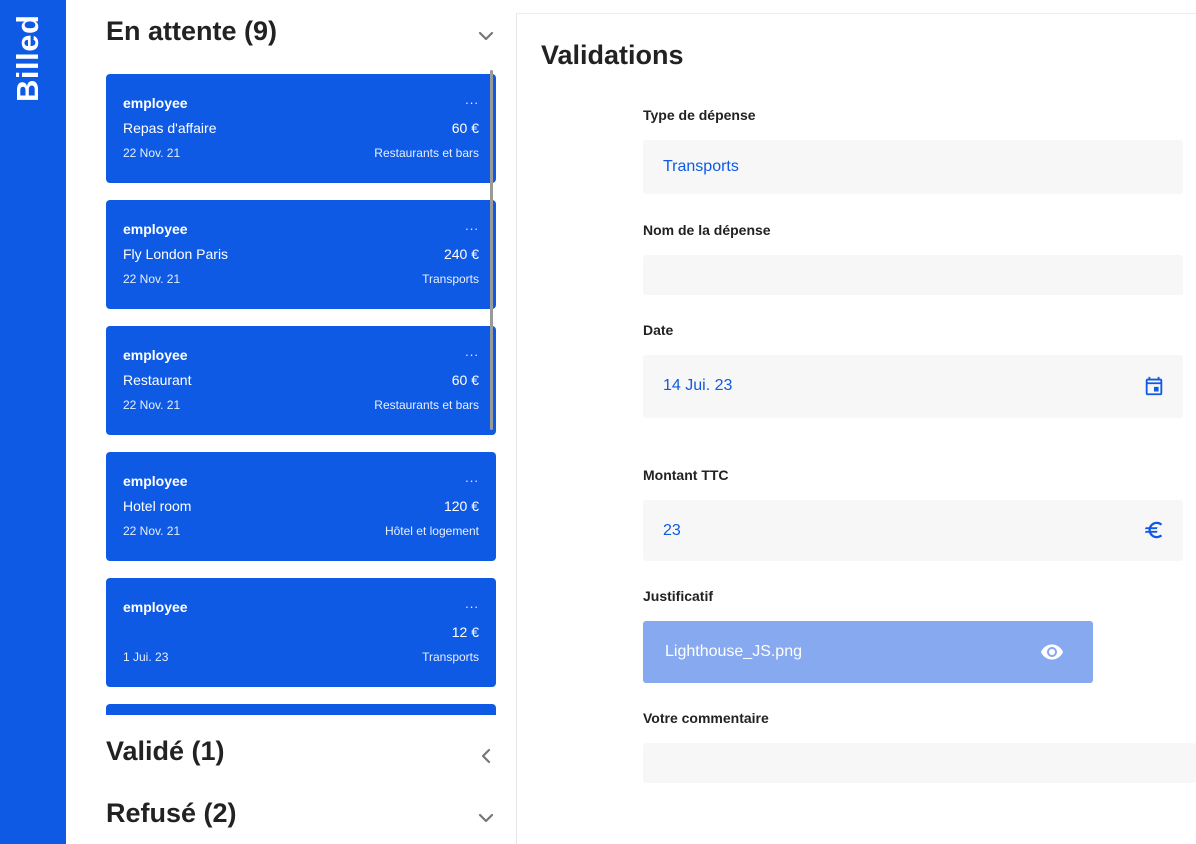  I want to click on expense-type-label: Type de dépense, so click(699, 115).